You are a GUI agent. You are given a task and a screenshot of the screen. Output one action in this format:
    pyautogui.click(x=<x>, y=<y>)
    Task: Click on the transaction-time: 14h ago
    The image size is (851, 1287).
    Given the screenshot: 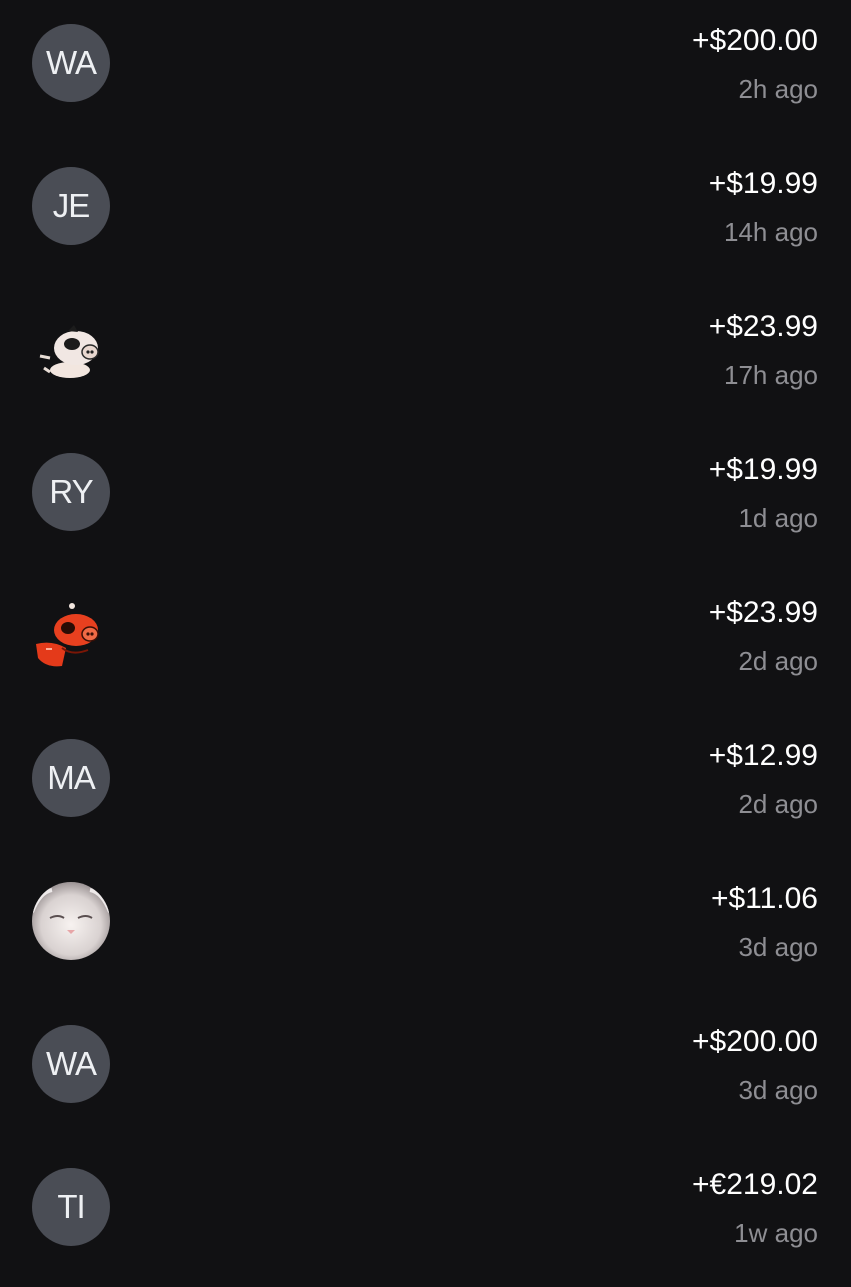 What is the action you would take?
    pyautogui.click(x=771, y=232)
    